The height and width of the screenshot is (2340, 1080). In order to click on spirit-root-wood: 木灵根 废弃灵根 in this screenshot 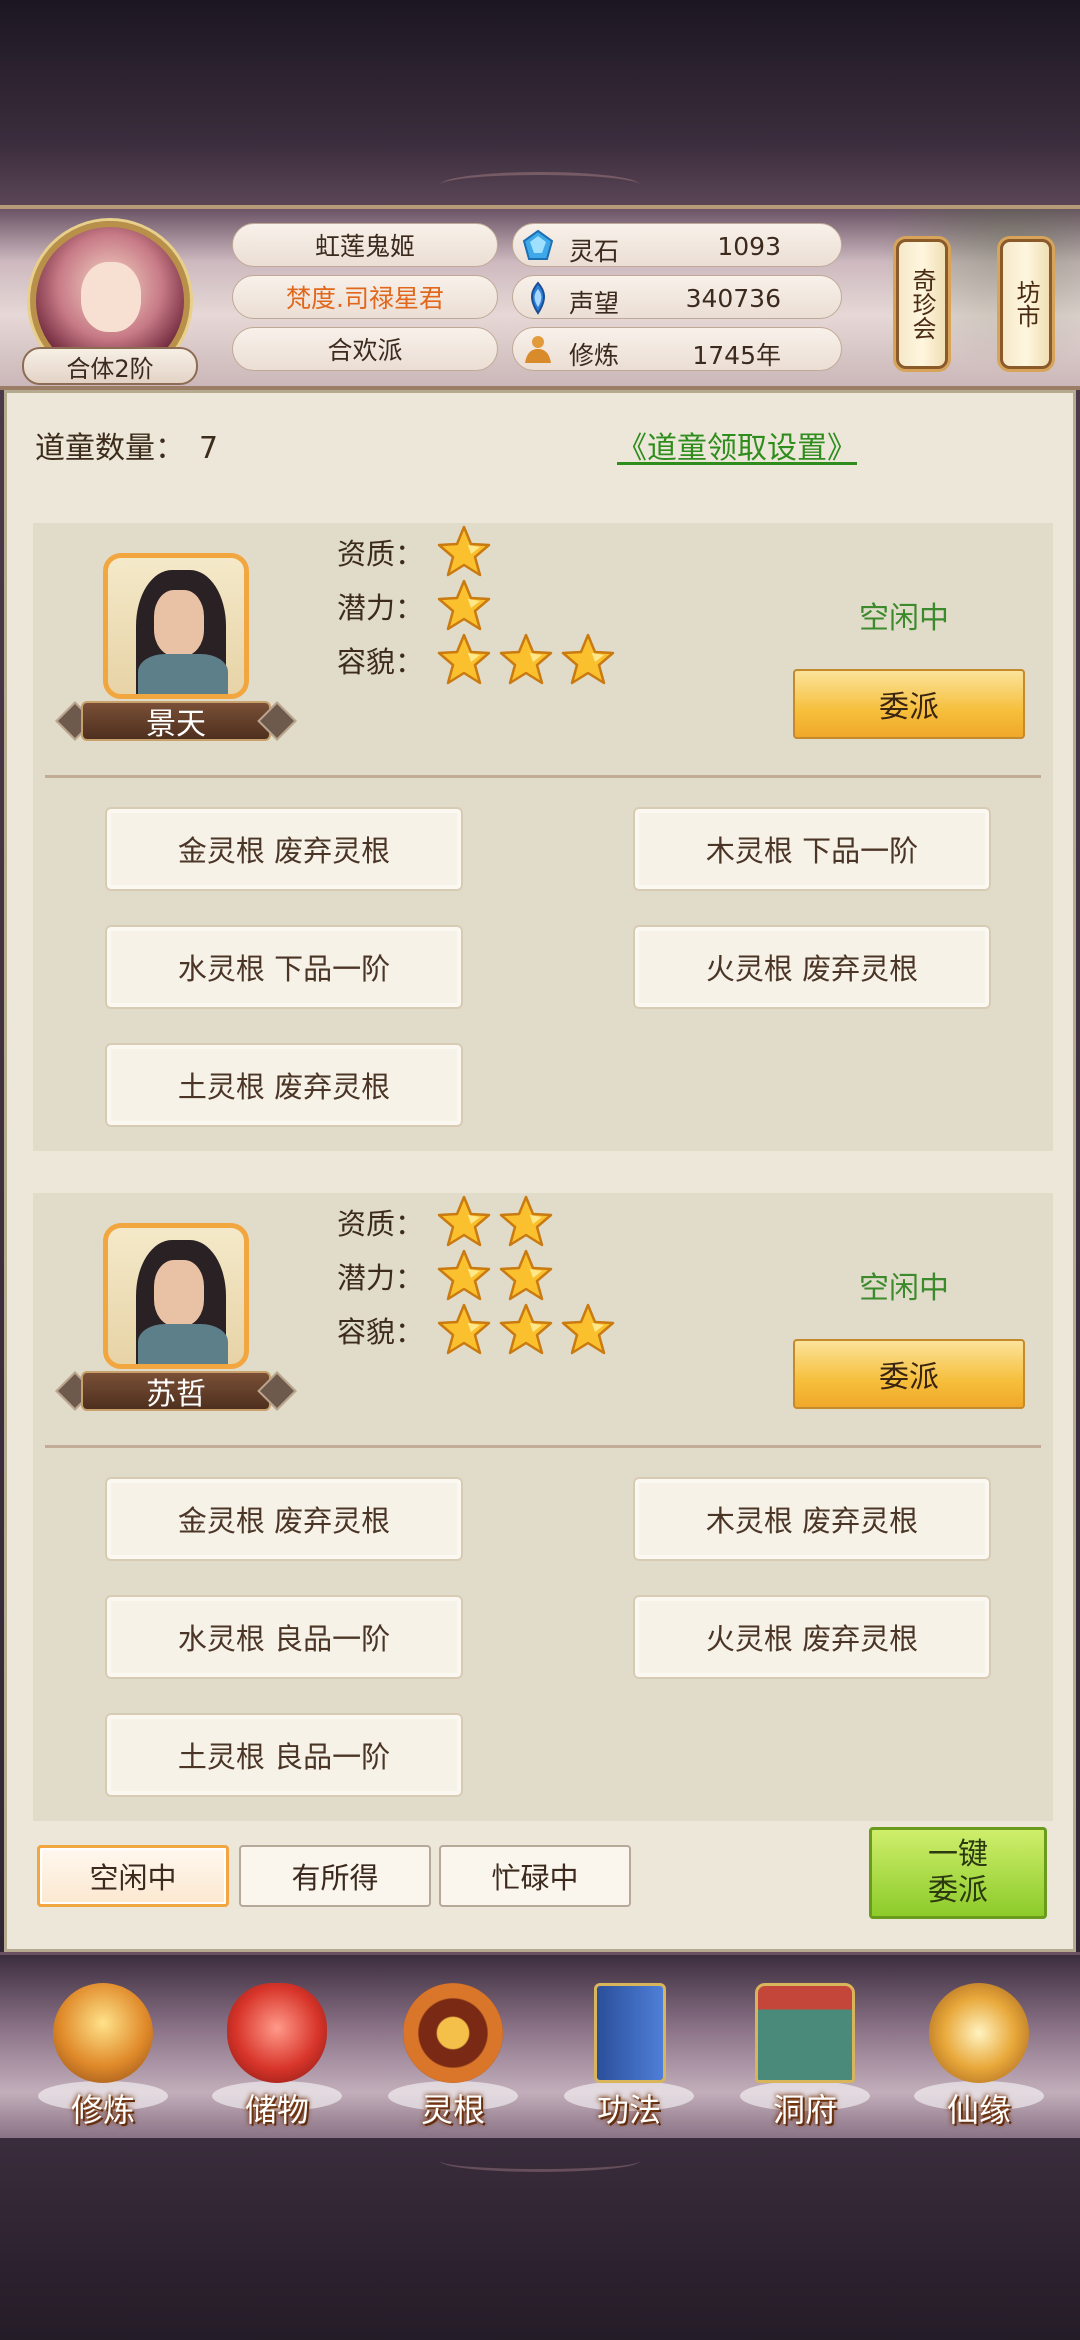, I will do `click(812, 1519)`.